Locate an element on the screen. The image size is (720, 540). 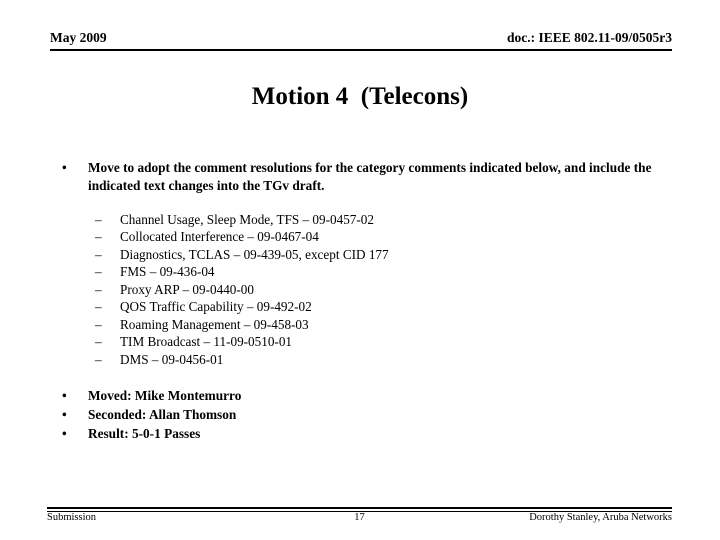
slide-header: May 2009 doc.: IEEE 802.11-09/0505r3 is located at coordinates (361, 40).